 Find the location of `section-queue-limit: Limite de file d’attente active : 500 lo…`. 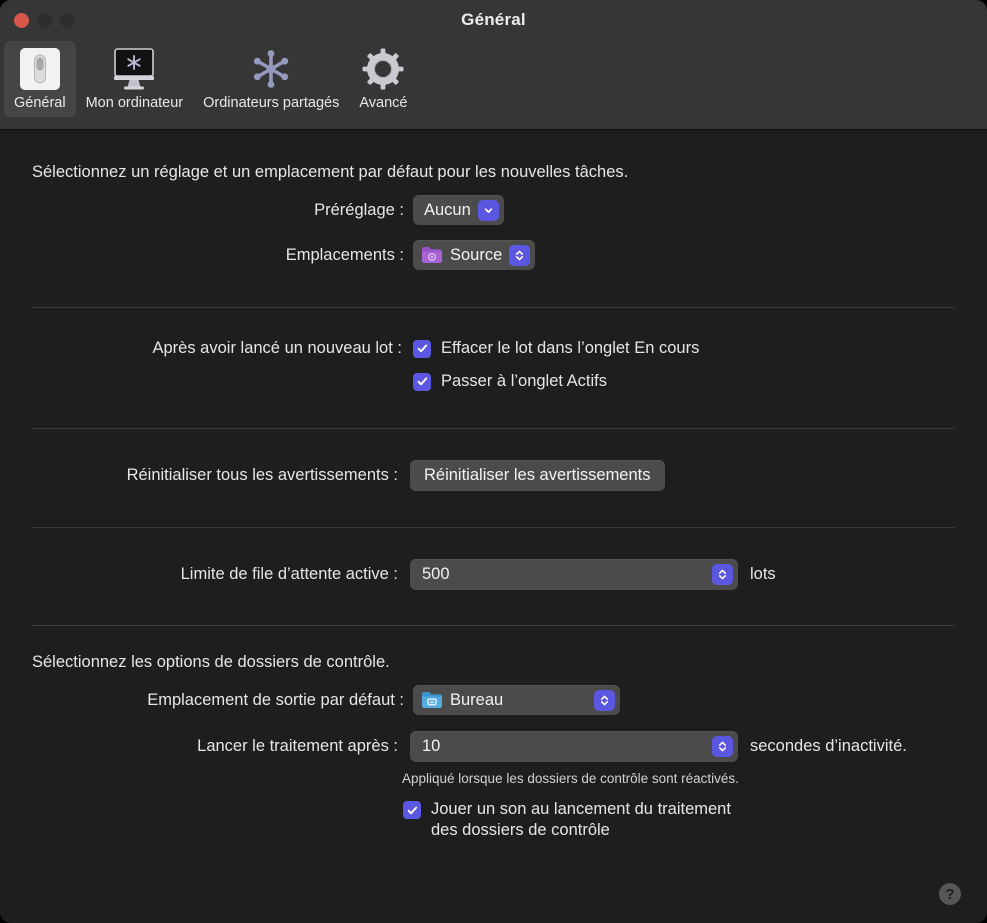

section-queue-limit: Limite de file d’attente active : 500 lo… is located at coordinates (493, 575).